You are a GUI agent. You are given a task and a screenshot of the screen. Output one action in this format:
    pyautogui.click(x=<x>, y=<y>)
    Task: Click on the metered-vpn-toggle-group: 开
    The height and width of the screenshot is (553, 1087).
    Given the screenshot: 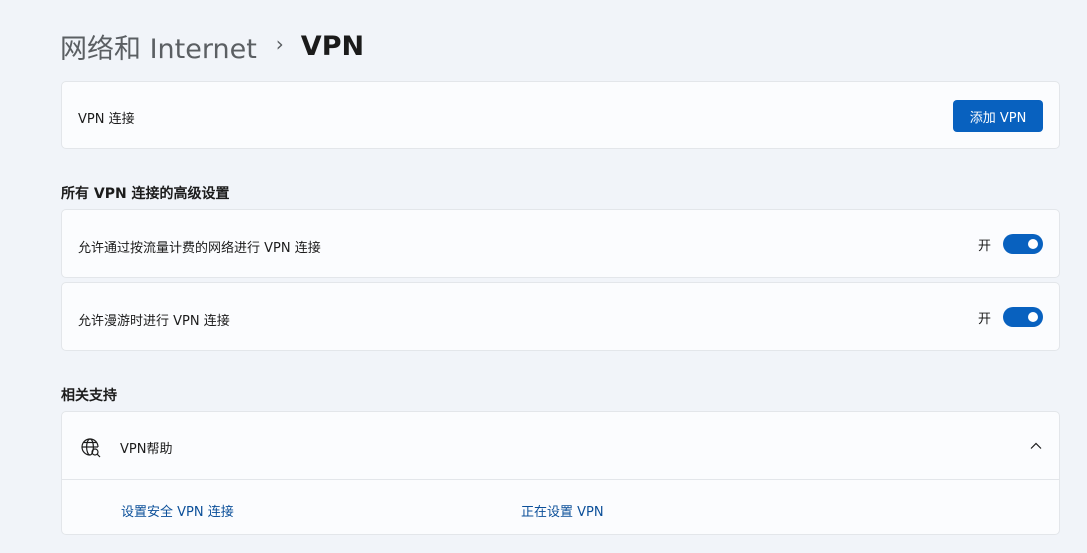 What is the action you would take?
    pyautogui.click(x=1010, y=244)
    